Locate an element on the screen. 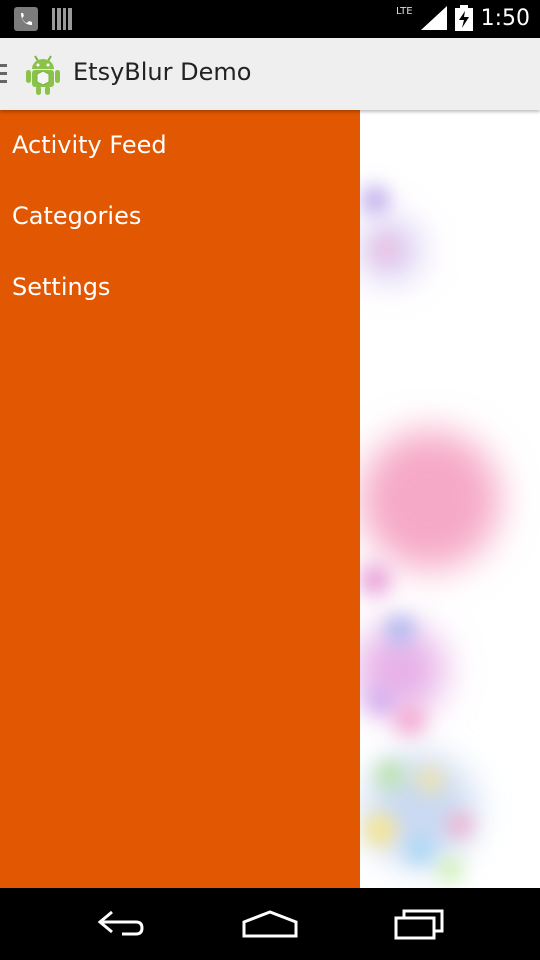  back-icon is located at coordinates (120, 923).